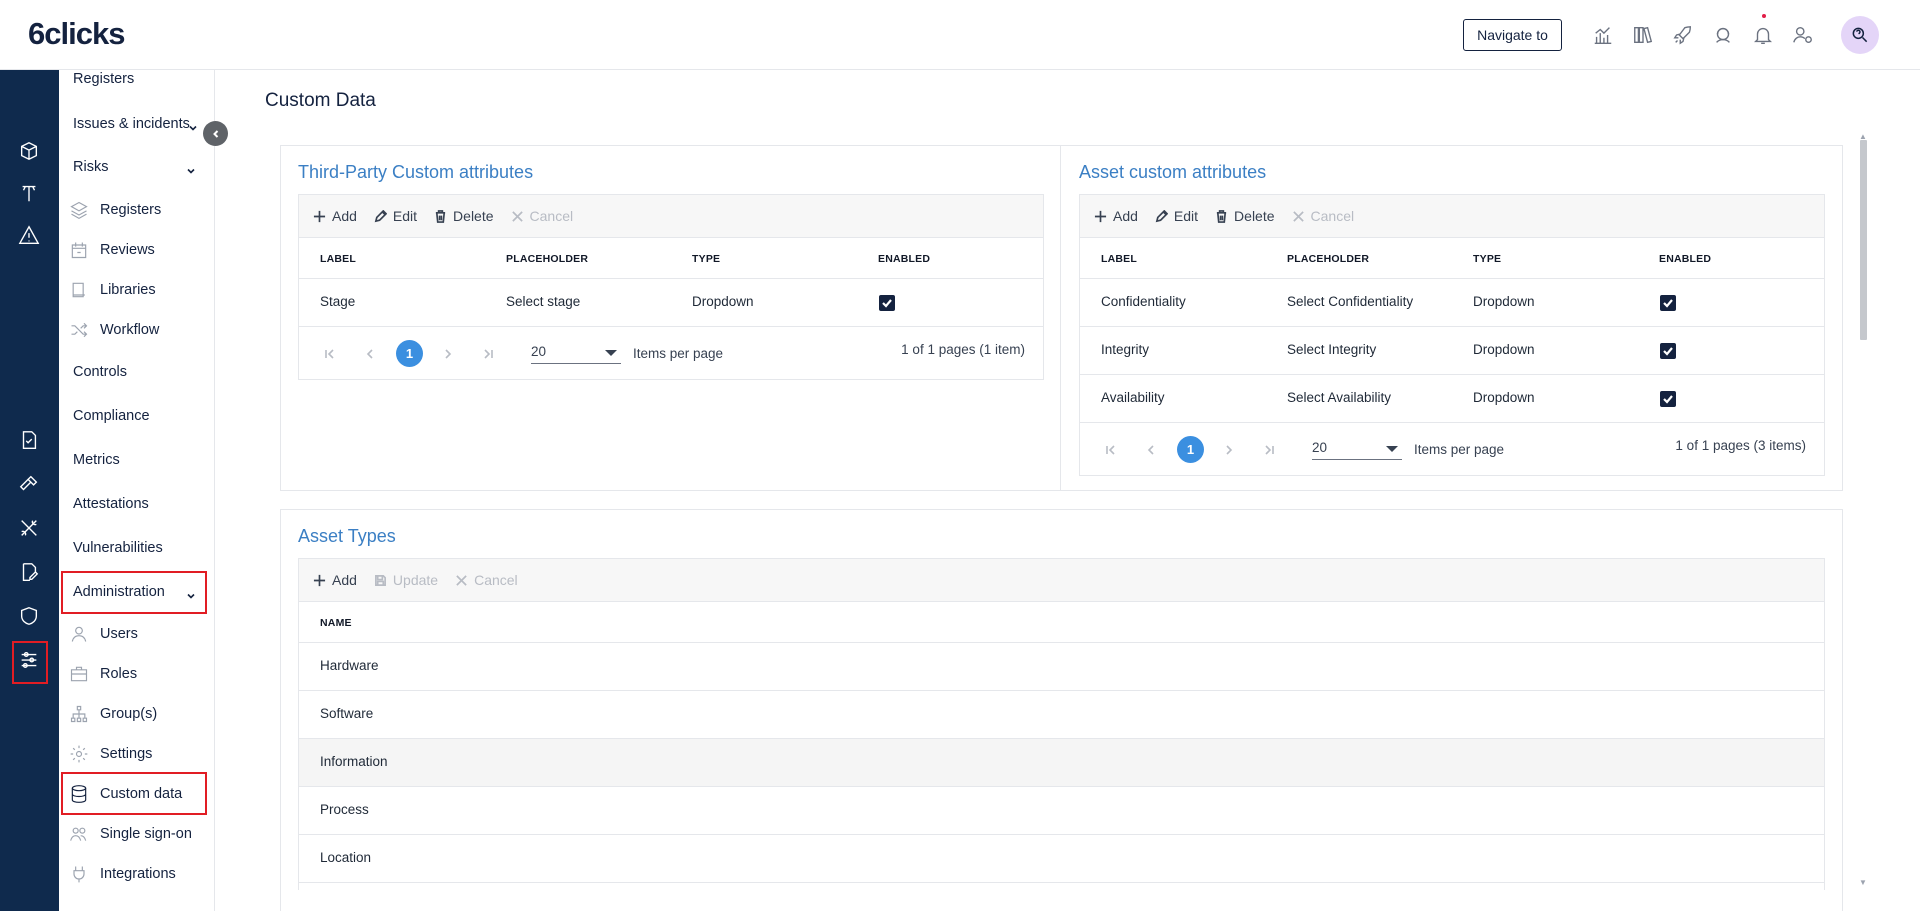 The height and width of the screenshot is (911, 1920). What do you see at coordinates (29, 151) in the screenshot?
I see `registers-box-icon` at bounding box center [29, 151].